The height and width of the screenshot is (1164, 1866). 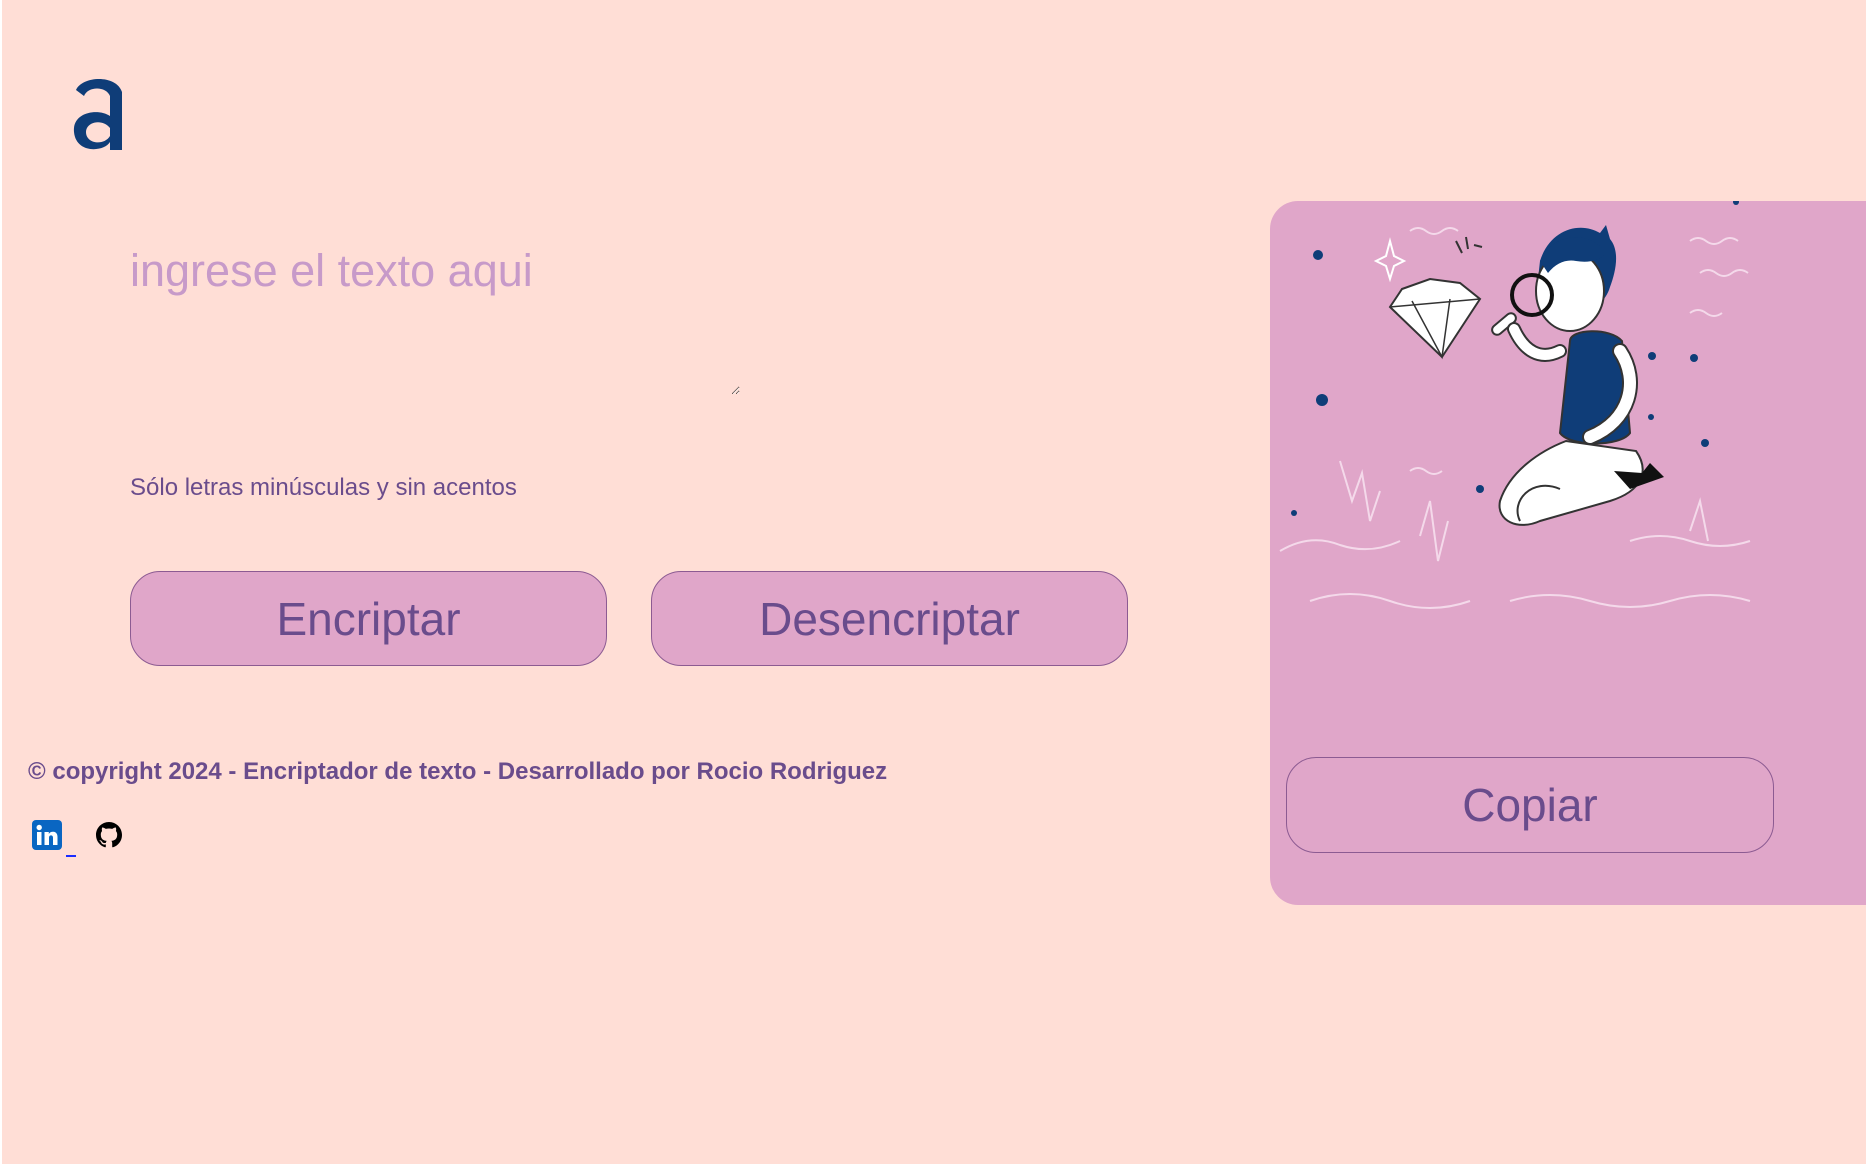 I want to click on person-with-magnifier-illustration, so click(x=1515, y=405).